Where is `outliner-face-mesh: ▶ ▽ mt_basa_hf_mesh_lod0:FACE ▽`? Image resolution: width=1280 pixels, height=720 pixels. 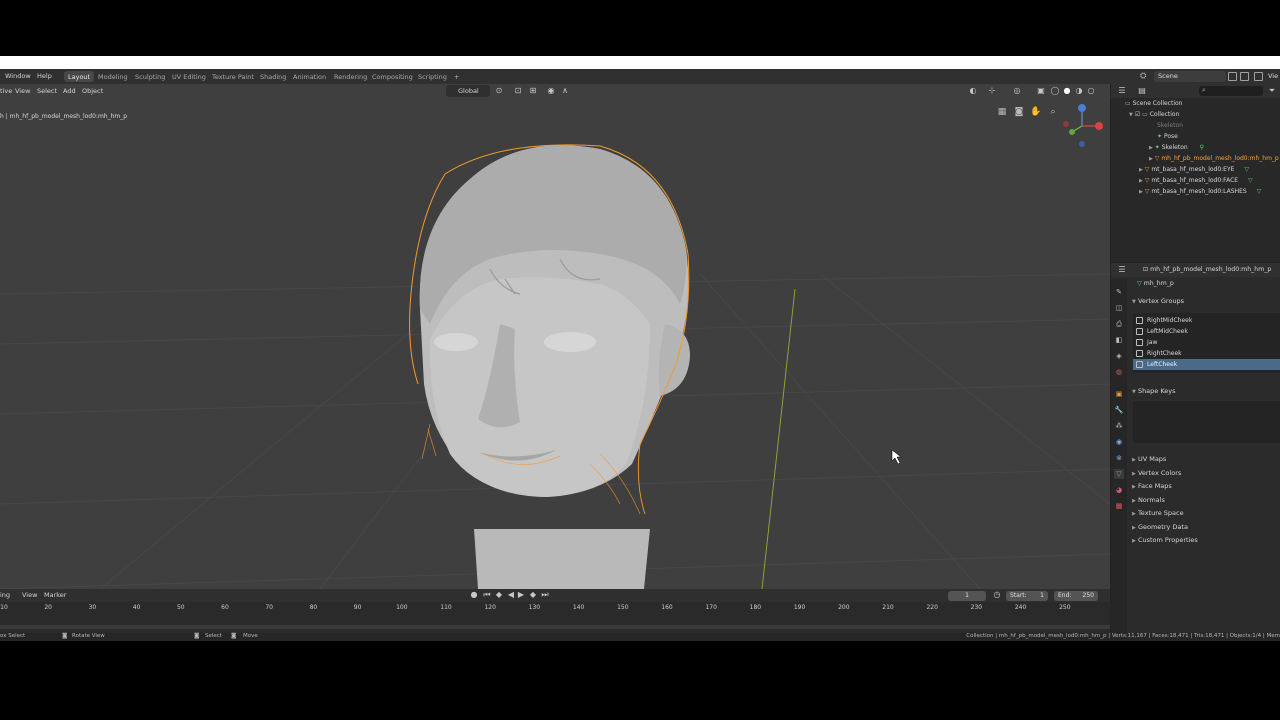 outliner-face-mesh: ▶ ▽ mt_basa_hf_mesh_lod0:FACE ▽ is located at coordinates (1196, 180).